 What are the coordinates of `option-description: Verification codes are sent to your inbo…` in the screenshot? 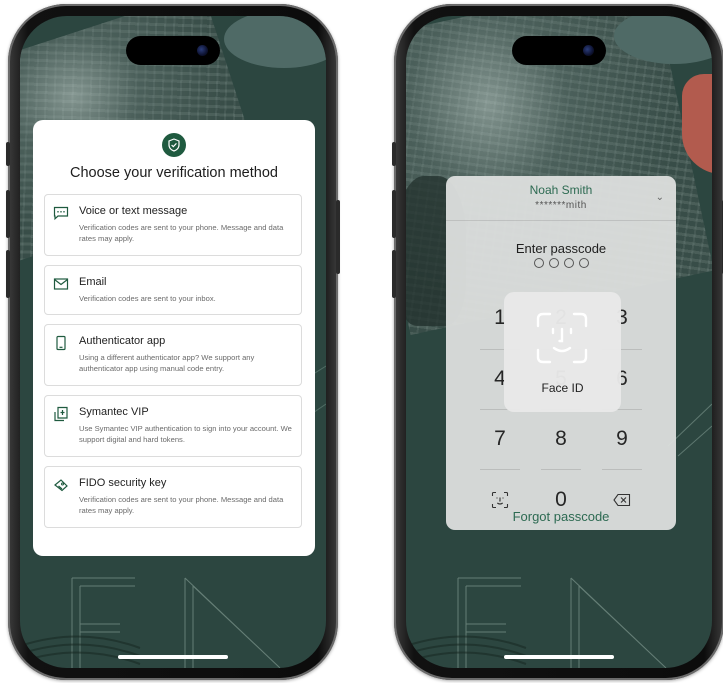 It's located at (147, 298).